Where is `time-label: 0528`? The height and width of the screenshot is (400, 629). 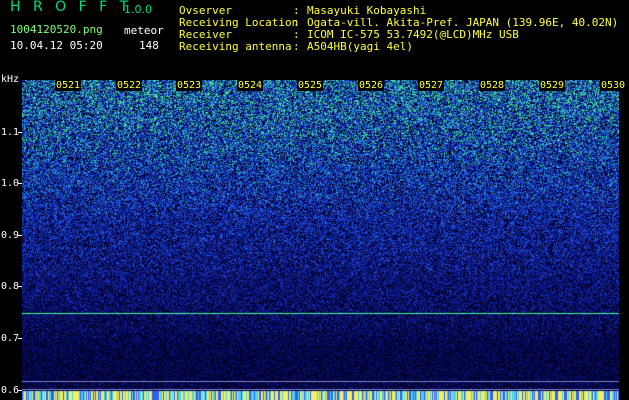
time-label: 0528 is located at coordinates (492, 85).